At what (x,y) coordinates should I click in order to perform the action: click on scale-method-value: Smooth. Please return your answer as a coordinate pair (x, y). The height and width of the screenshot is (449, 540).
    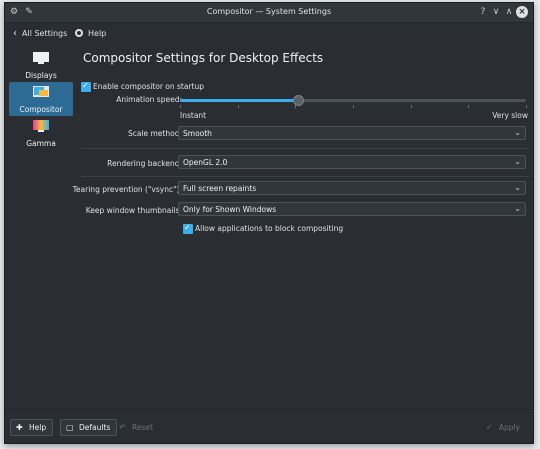
    Looking at the image, I should click on (197, 133).